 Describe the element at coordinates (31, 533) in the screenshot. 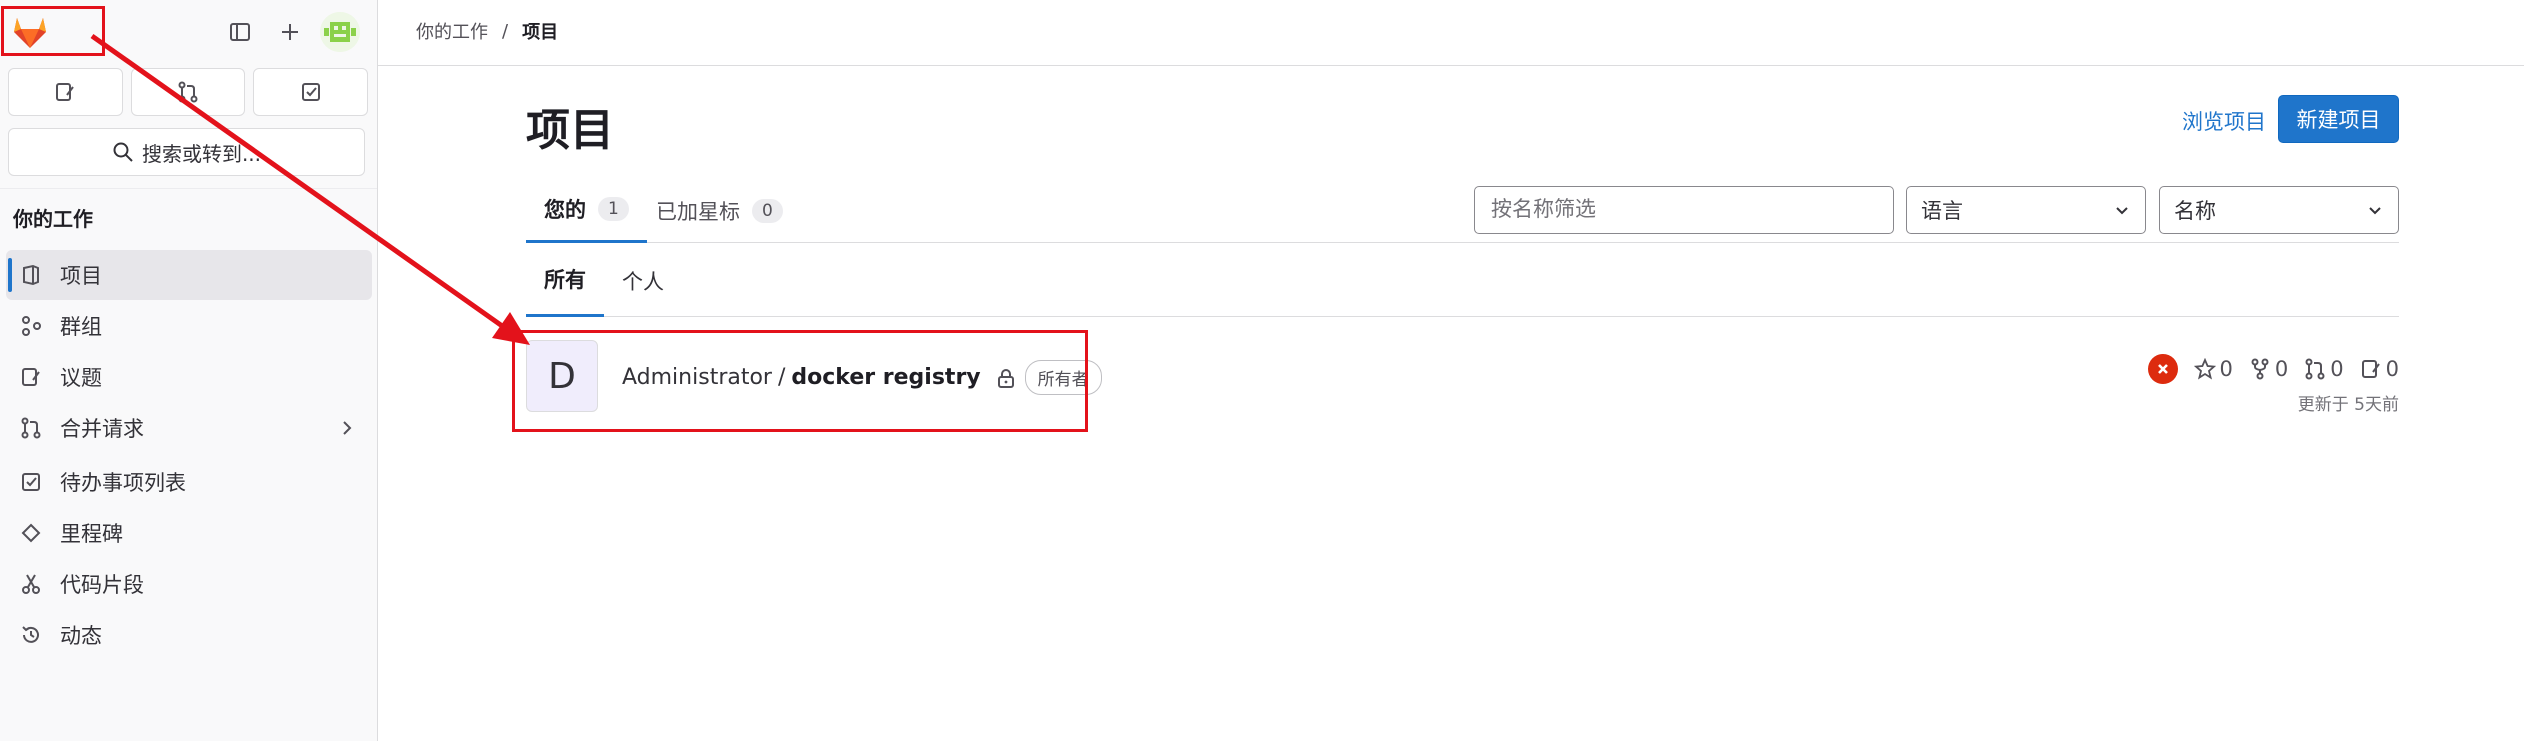

I see `milestone-icon` at that location.